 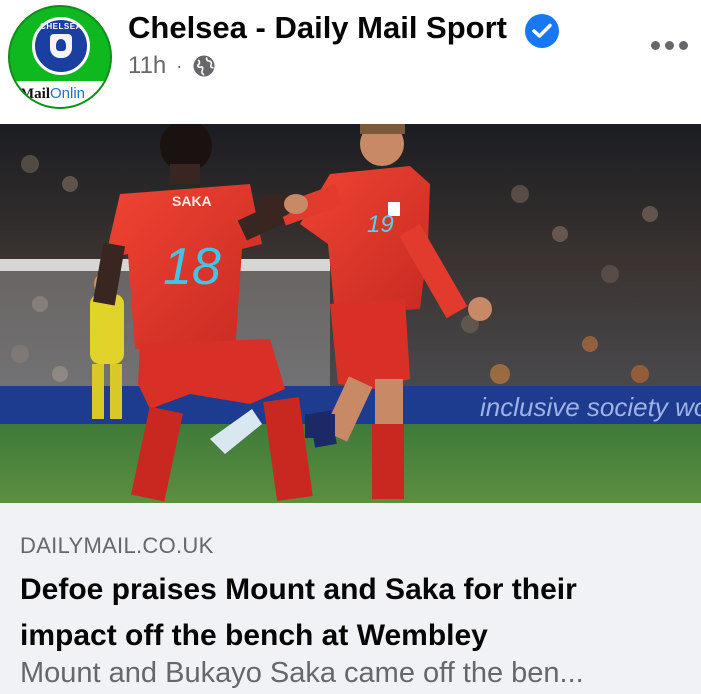 I want to click on page-name-link: Chelsea - Daily Mail Sport, so click(x=317, y=28).